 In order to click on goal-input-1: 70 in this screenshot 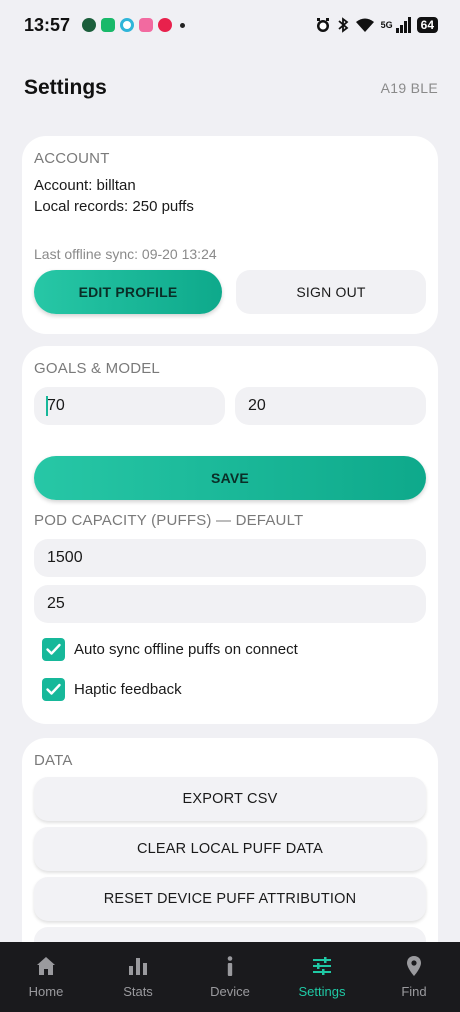, I will do `click(129, 406)`.